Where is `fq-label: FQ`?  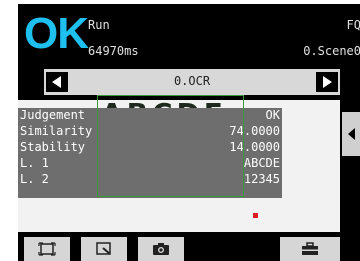 fq-label: FQ is located at coordinates (353, 25).